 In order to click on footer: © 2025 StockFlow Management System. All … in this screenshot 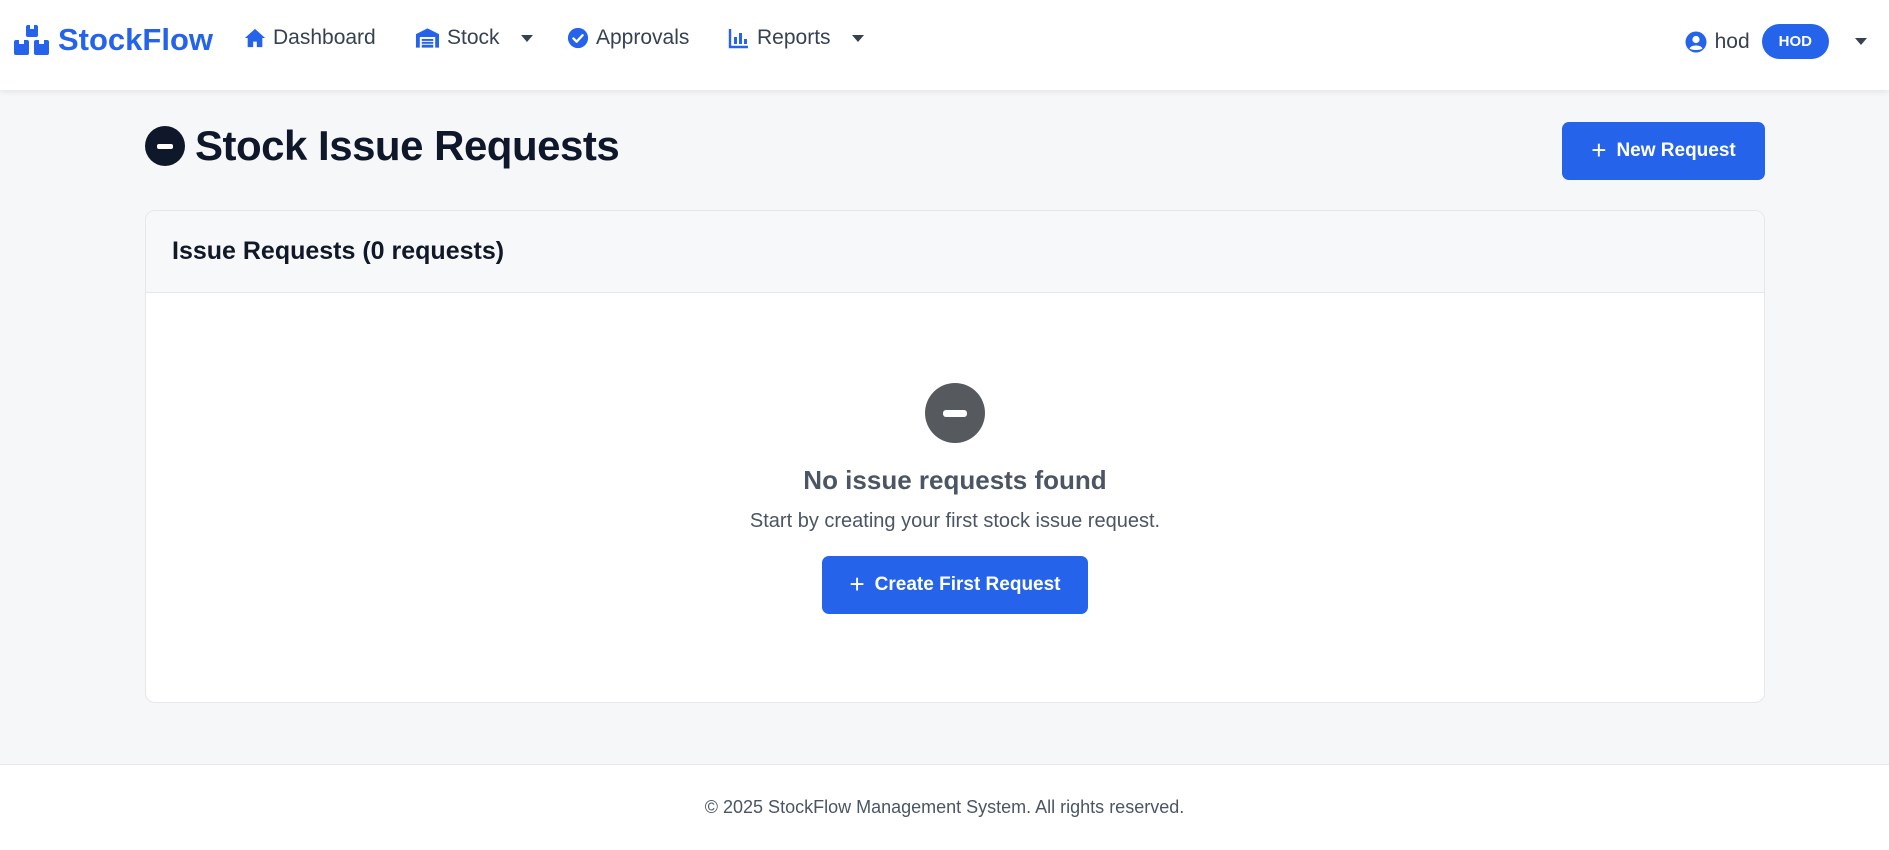, I will do `click(944, 807)`.